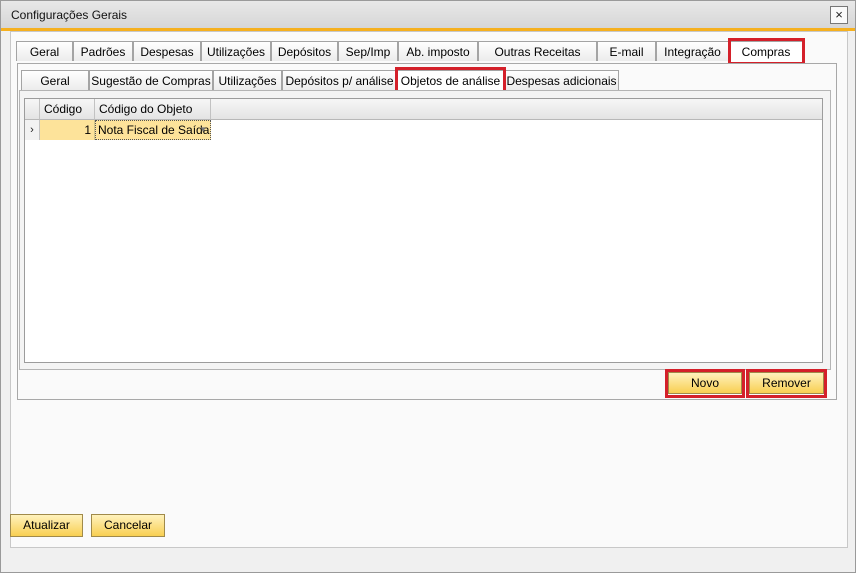 The width and height of the screenshot is (856, 573). Describe the element at coordinates (692, 51) in the screenshot. I see `tab-integracao: Integração` at that location.